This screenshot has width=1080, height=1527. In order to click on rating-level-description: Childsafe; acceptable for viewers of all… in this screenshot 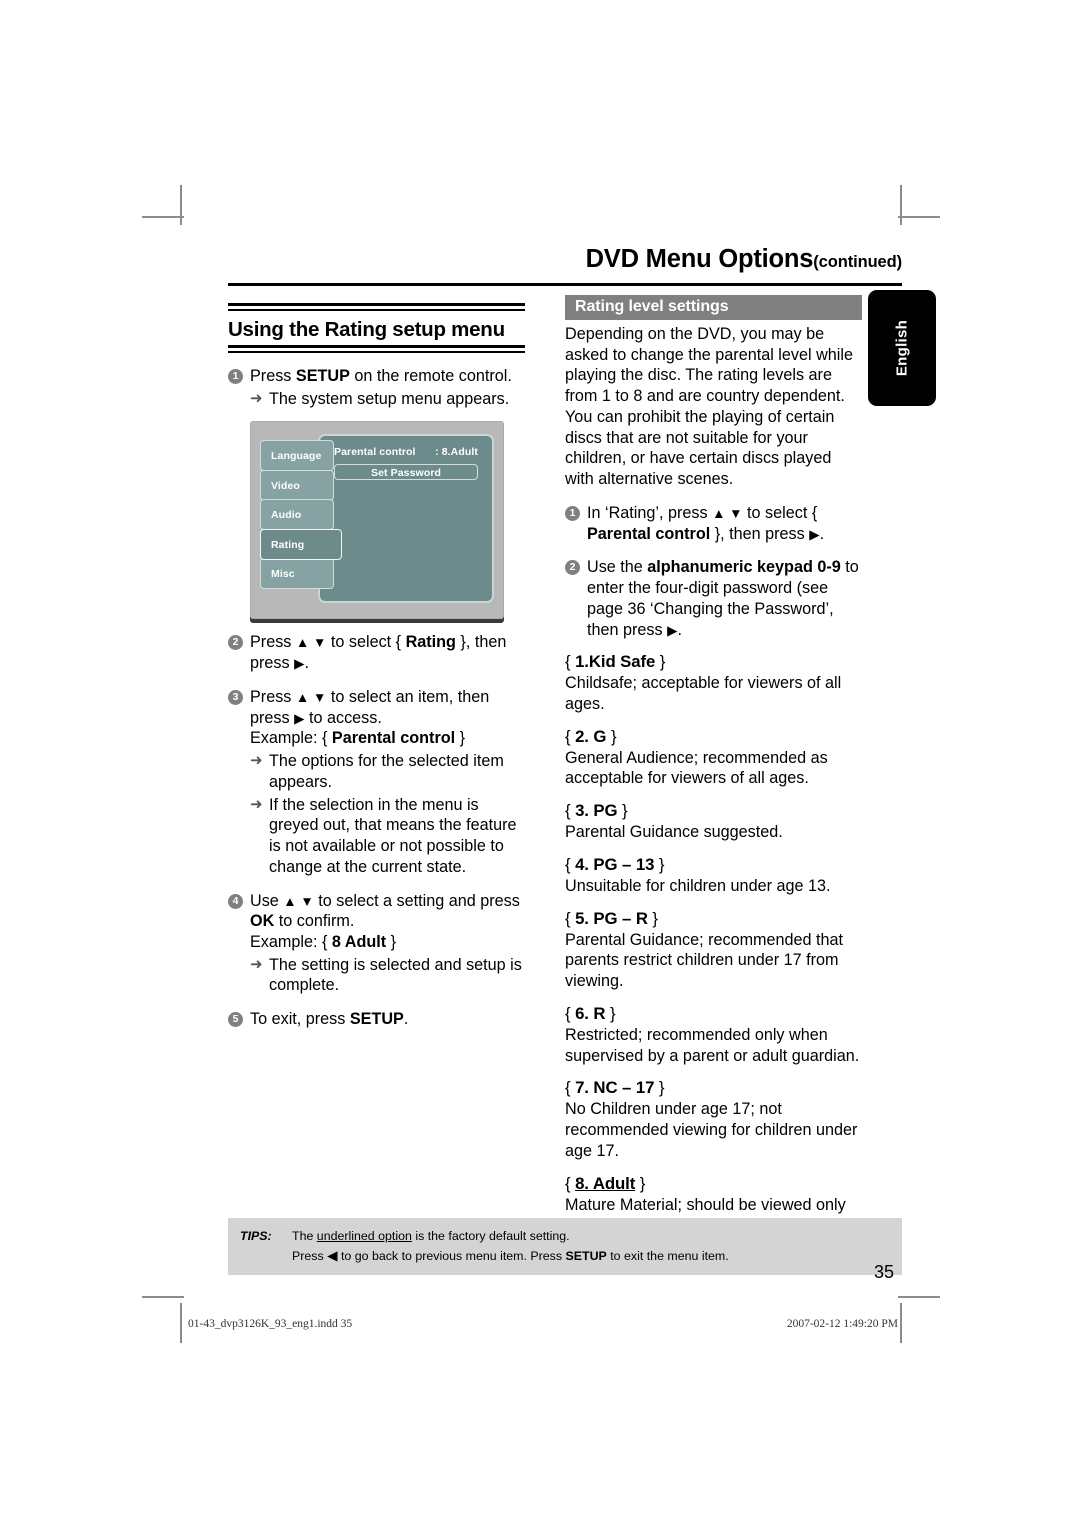, I will do `click(703, 694)`.